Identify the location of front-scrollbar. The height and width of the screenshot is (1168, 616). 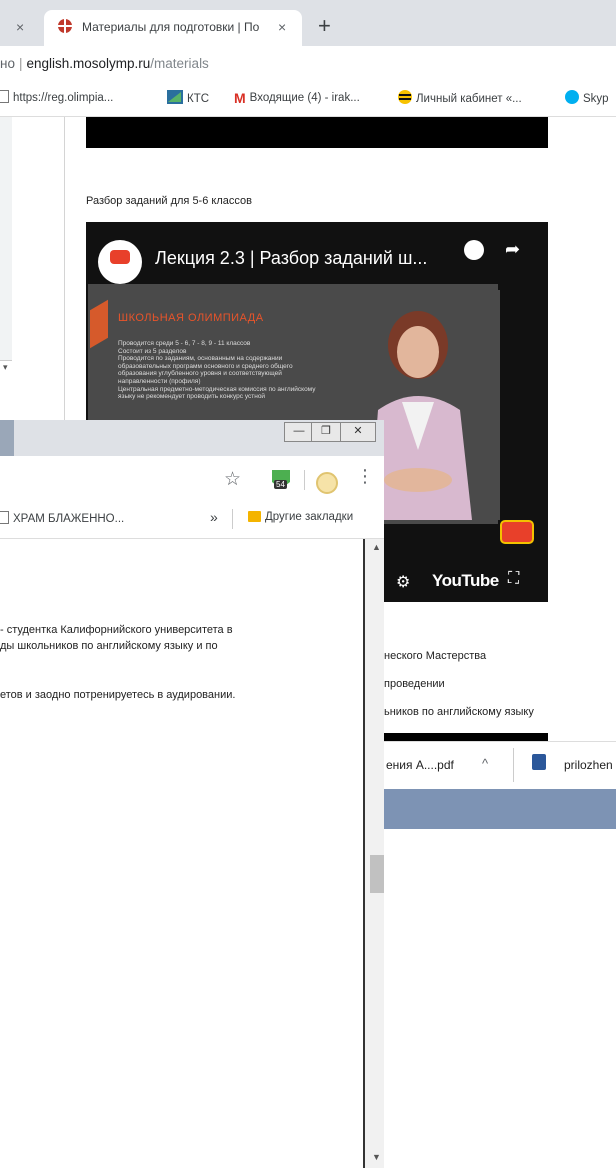
(374, 853).